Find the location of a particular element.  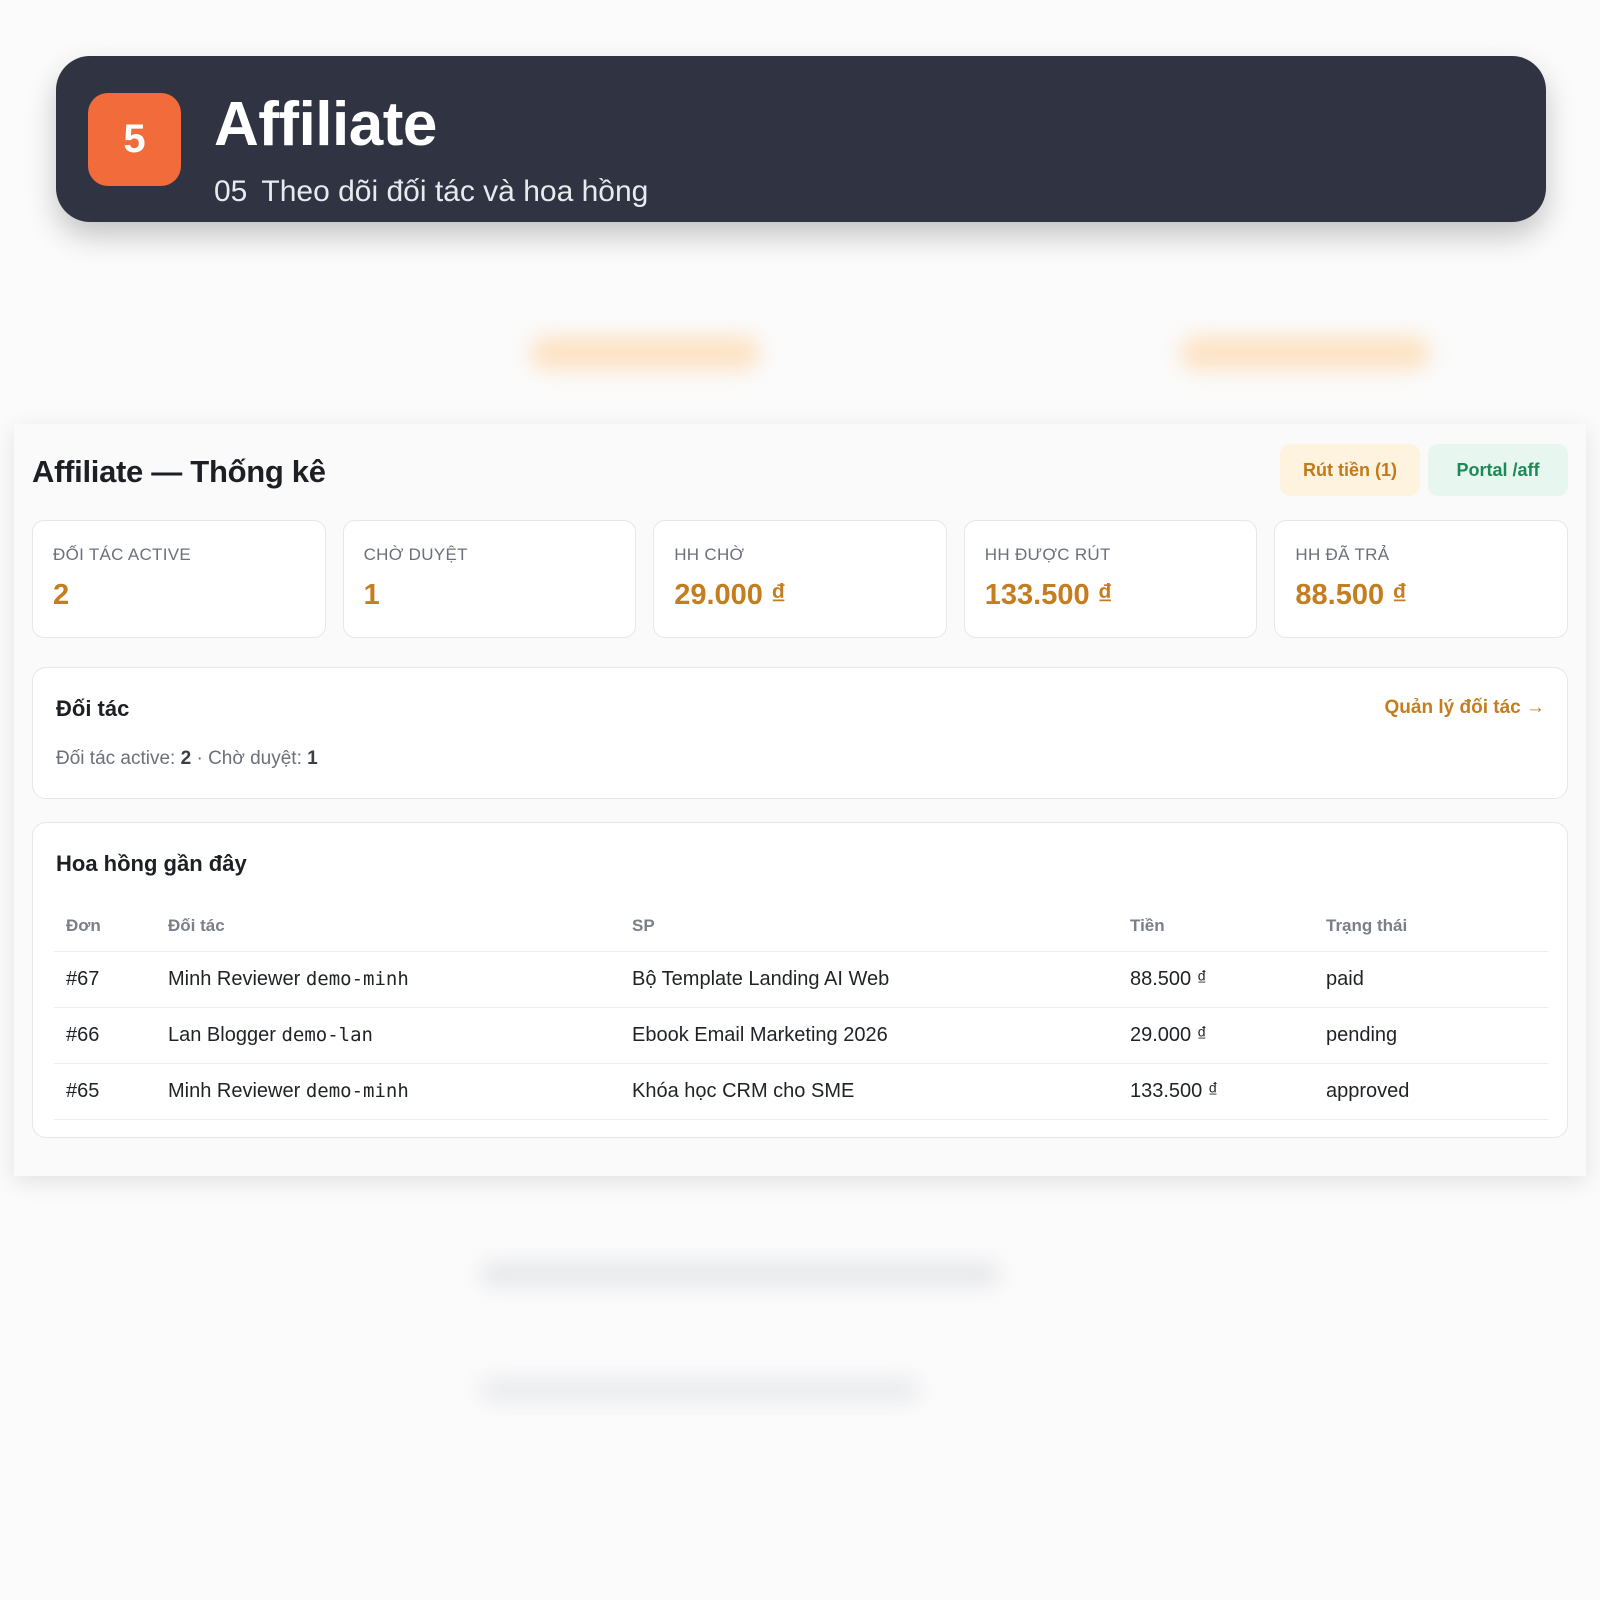

active-label: Đối tác active: is located at coordinates (116, 758).